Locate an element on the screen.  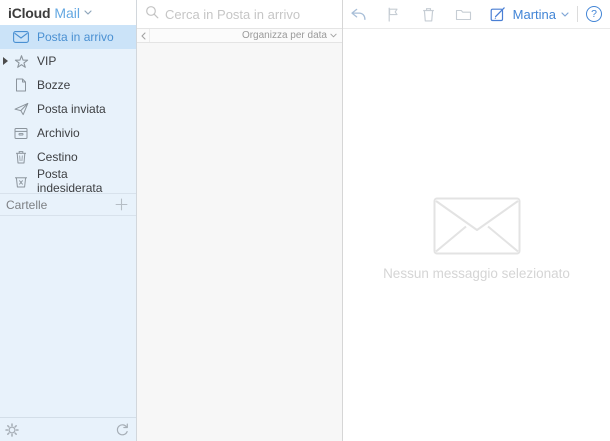
app-switcher: Mail is located at coordinates (67, 13).